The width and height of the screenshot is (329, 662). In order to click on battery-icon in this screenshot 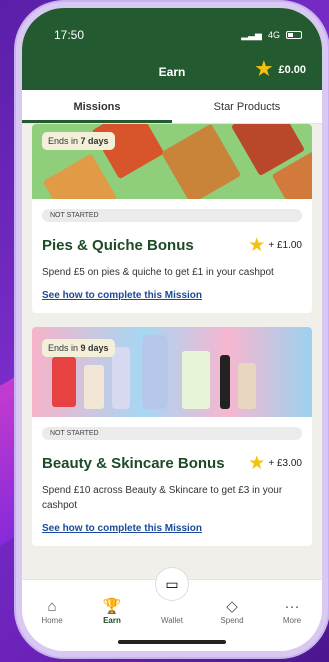, I will do `click(294, 35)`.